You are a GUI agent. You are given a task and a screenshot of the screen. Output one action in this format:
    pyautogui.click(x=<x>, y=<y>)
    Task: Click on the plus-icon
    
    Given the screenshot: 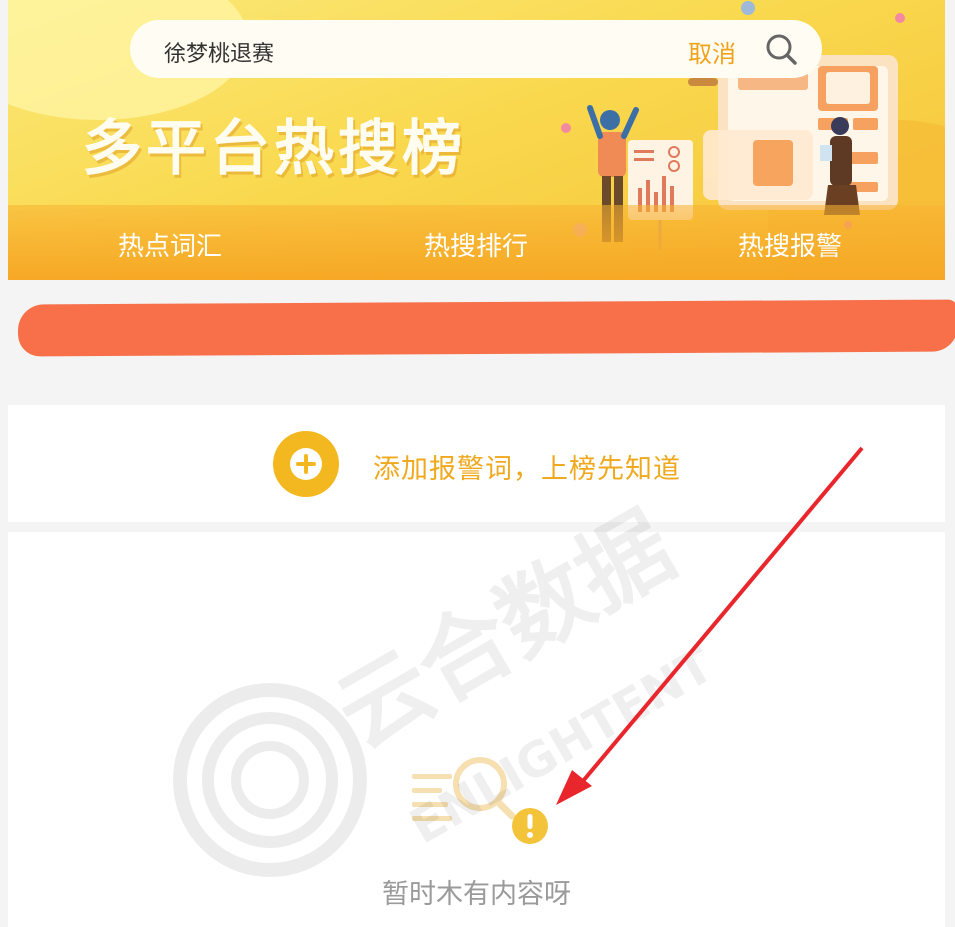 What is the action you would take?
    pyautogui.click(x=306, y=464)
    